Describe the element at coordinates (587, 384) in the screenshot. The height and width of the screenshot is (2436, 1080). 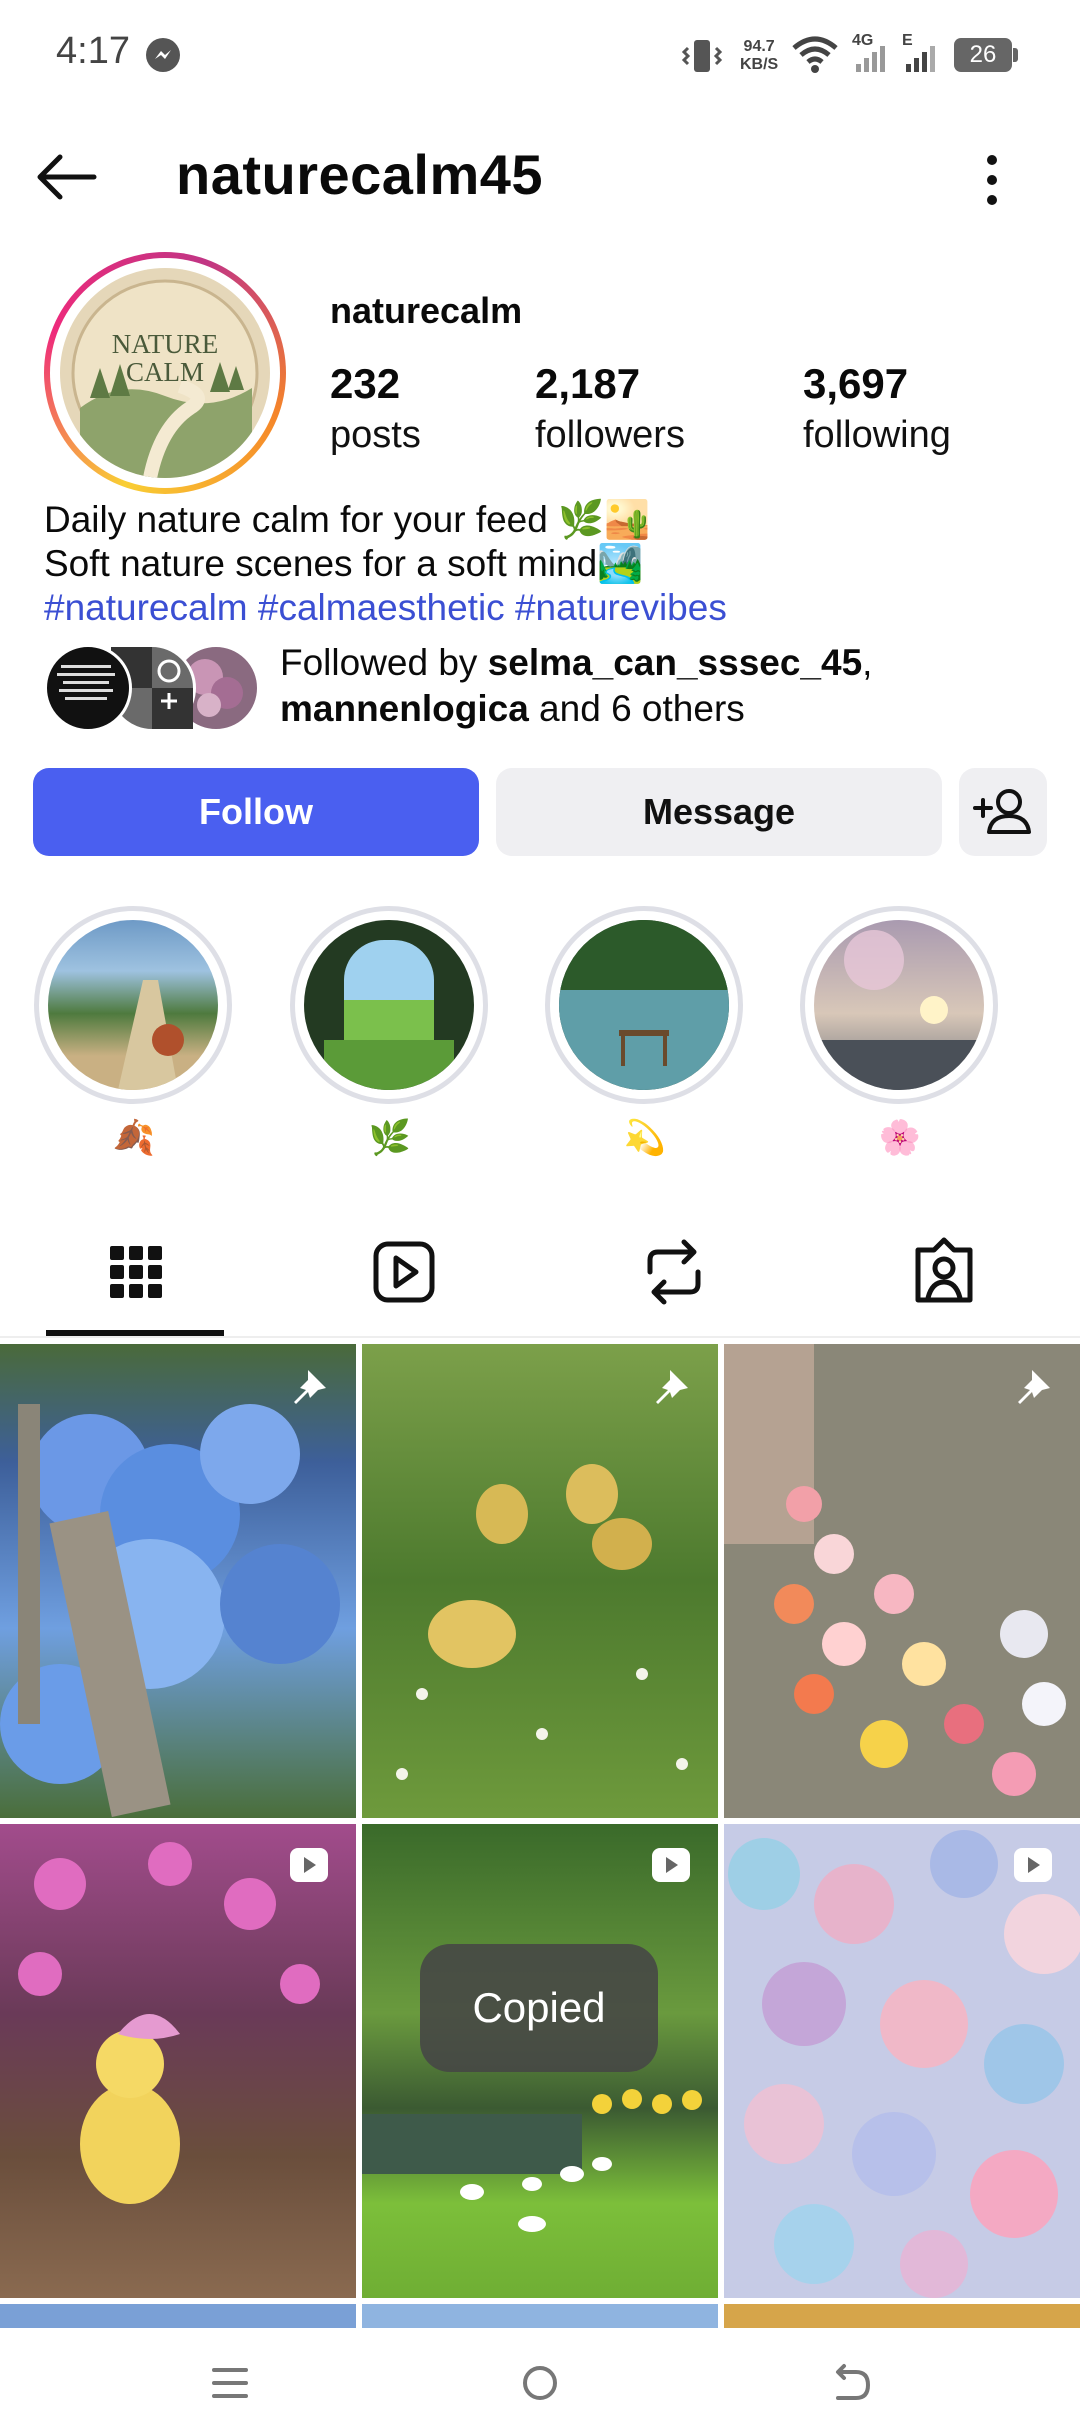
I see `followers-count: 2,187` at that location.